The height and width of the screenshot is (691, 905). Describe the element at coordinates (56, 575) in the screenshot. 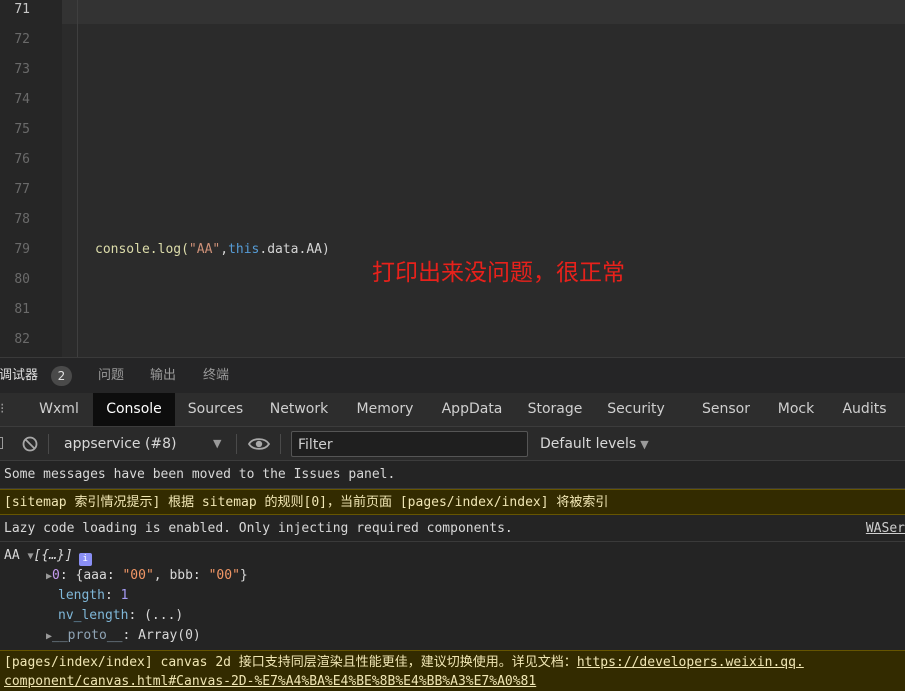

I see `prop-key: 0` at that location.